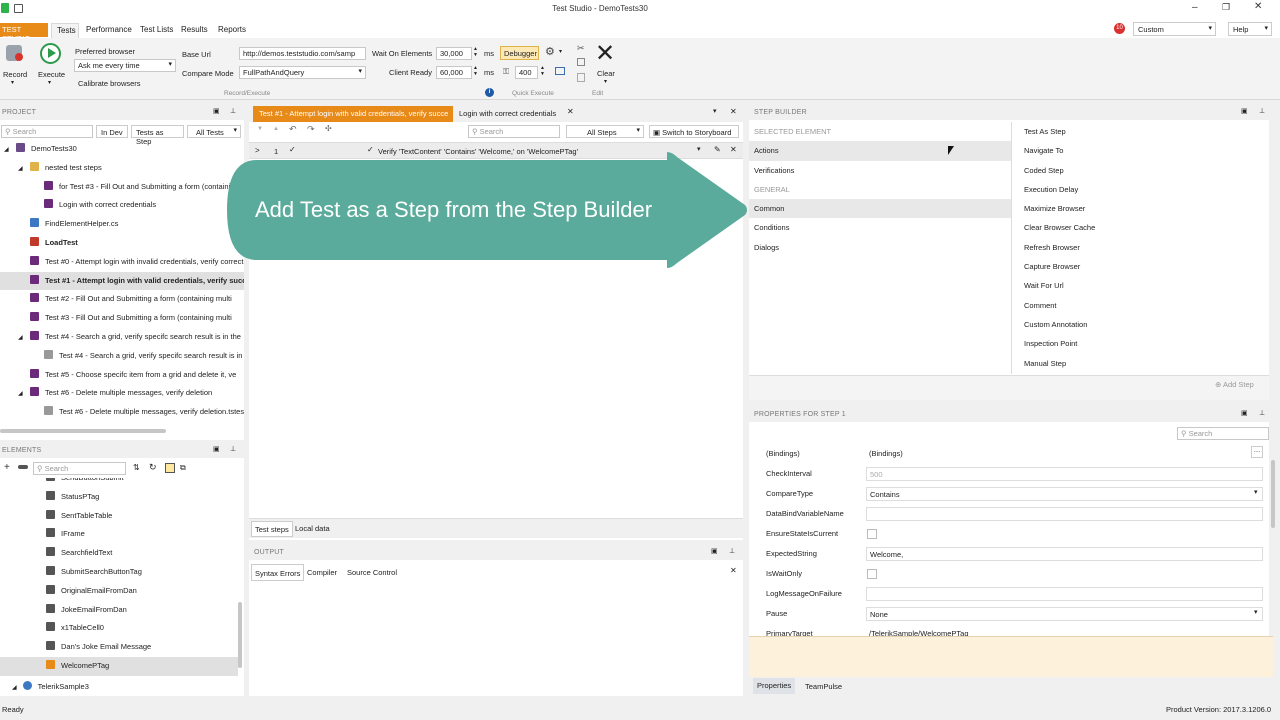 The image size is (1280, 720). Describe the element at coordinates (122, 224) in the screenshot. I see `project-tree-item: FindElementHelper.cs` at that location.